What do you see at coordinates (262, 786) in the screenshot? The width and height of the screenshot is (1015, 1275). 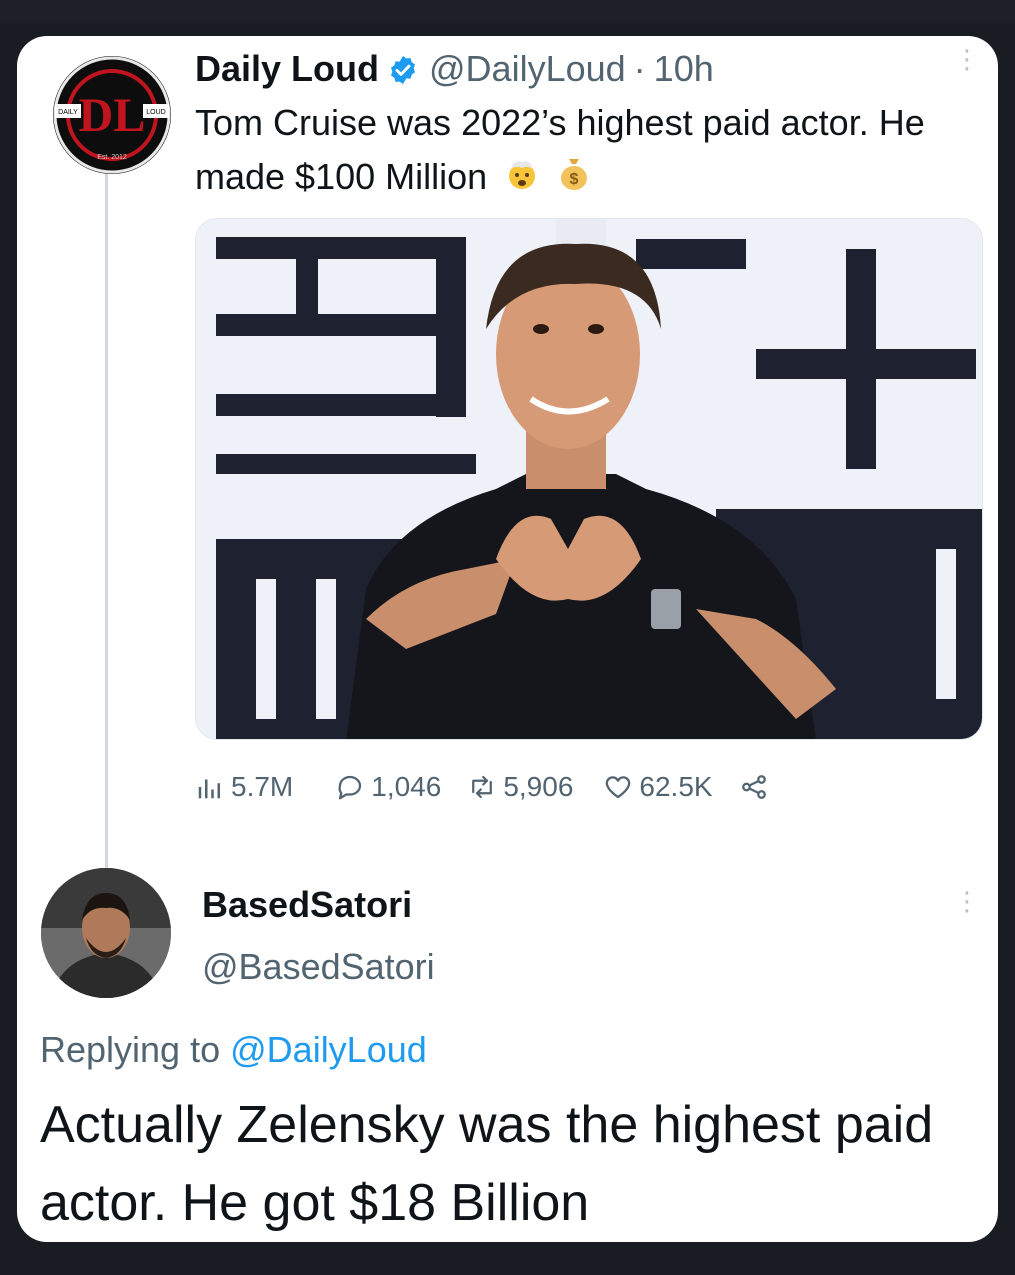 I see `views-count: 5.7M` at bounding box center [262, 786].